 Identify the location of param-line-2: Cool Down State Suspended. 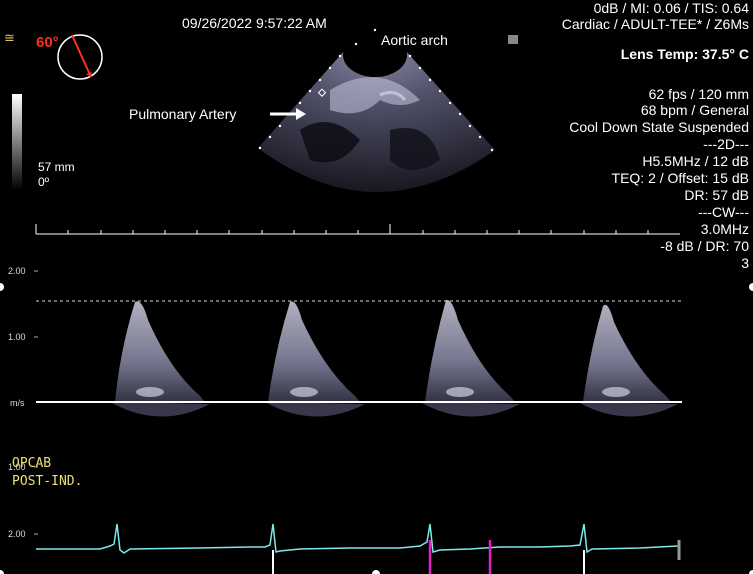
(659, 127).